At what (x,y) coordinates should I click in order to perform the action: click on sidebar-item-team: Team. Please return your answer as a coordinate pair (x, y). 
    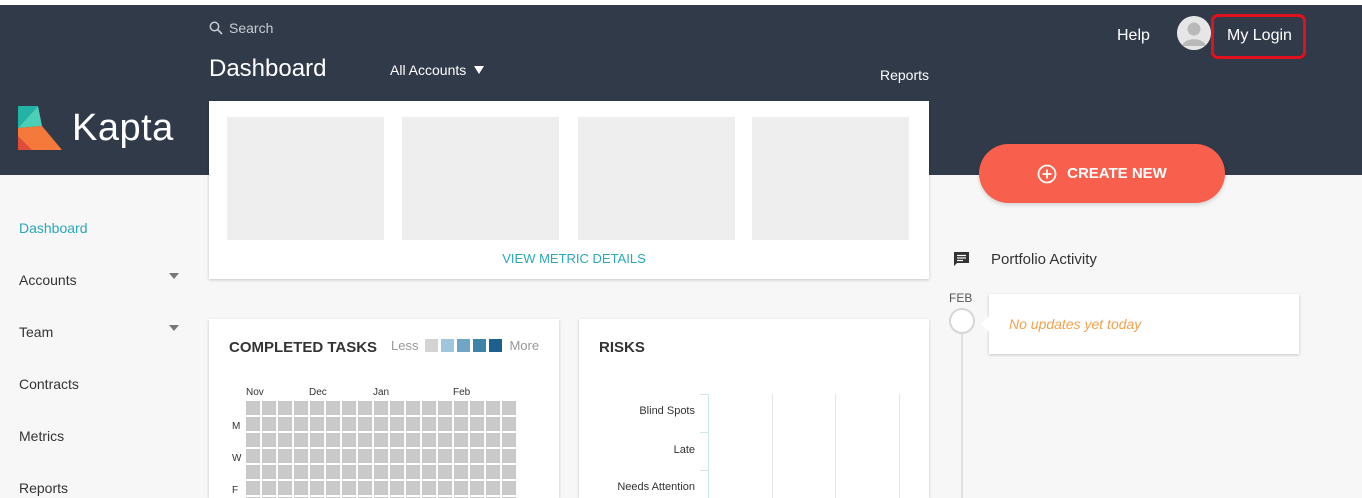
    Looking at the image, I should click on (36, 332).